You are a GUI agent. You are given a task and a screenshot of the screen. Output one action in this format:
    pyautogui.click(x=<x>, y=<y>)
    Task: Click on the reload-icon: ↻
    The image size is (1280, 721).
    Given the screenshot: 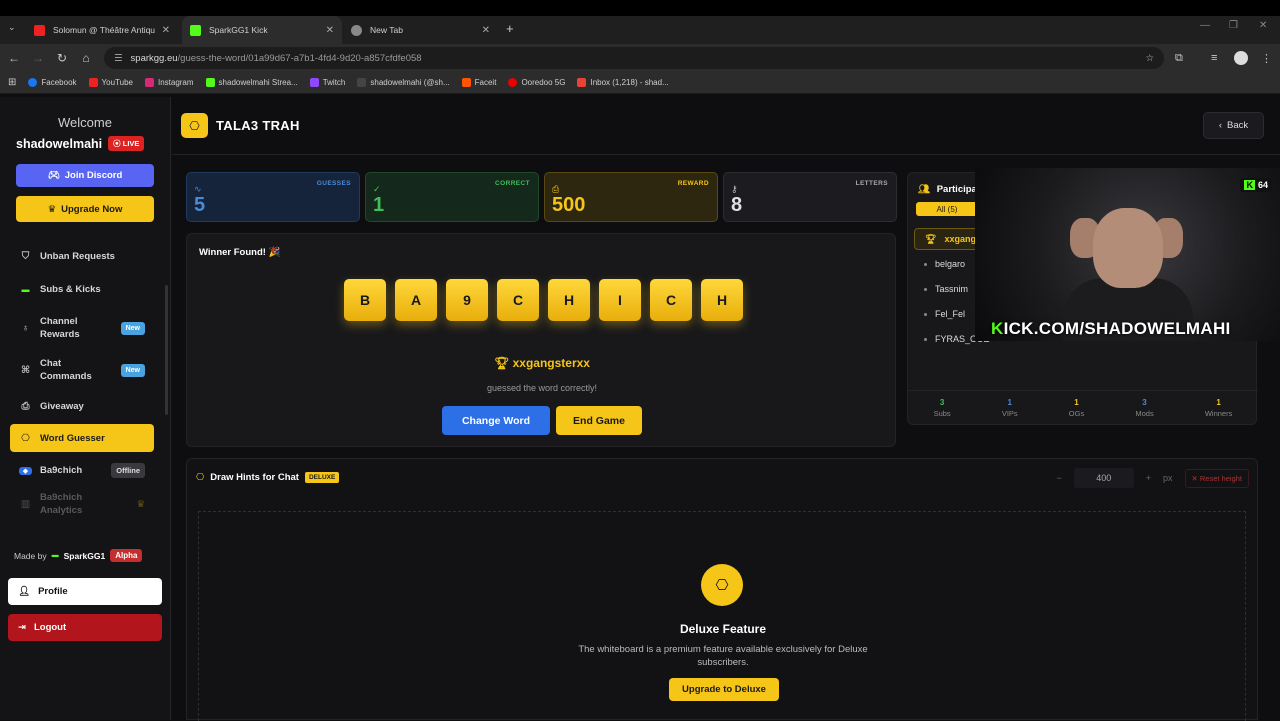 What is the action you would take?
    pyautogui.click(x=62, y=58)
    